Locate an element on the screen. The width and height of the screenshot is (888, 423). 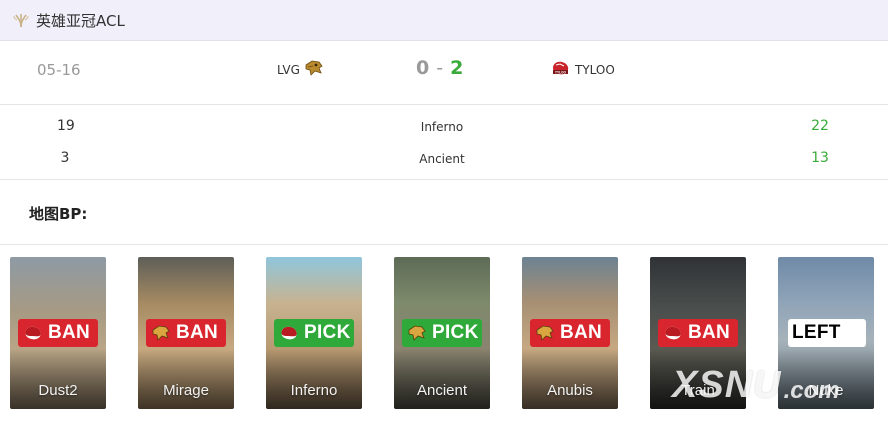
svg-text: TYLOO is located at coordinates (560, 72).